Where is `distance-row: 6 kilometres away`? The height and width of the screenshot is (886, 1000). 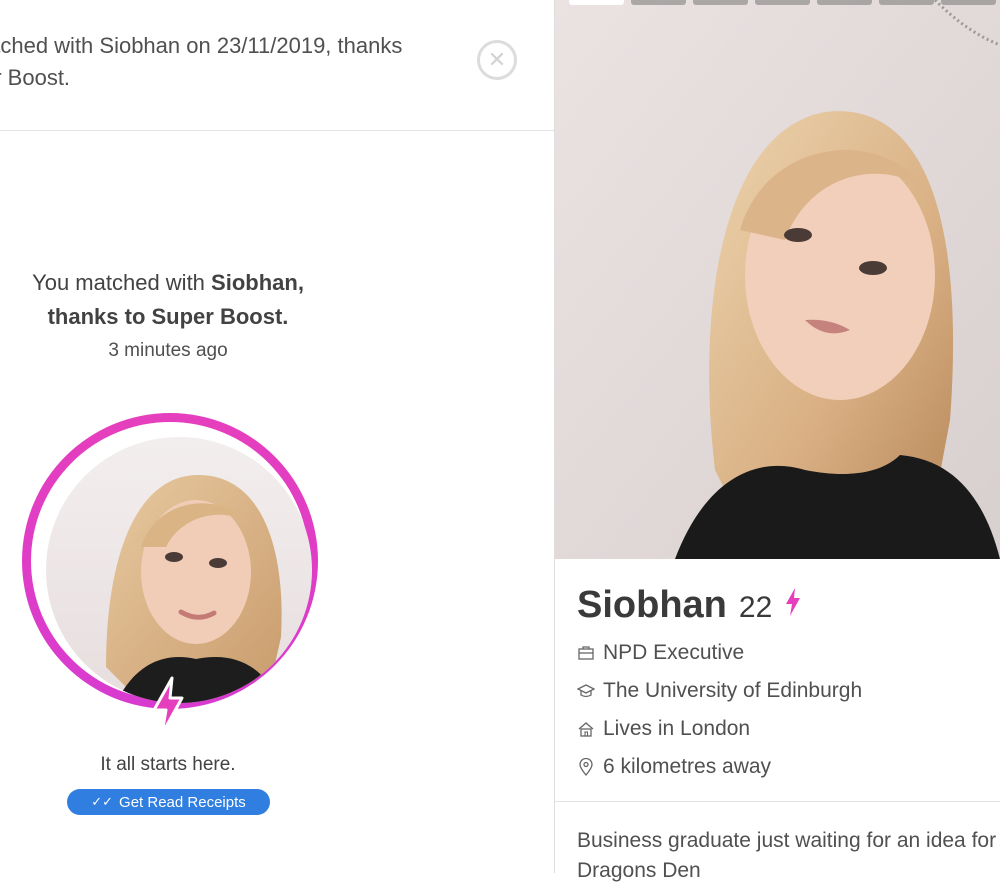 distance-row: 6 kilometres away is located at coordinates (674, 767).